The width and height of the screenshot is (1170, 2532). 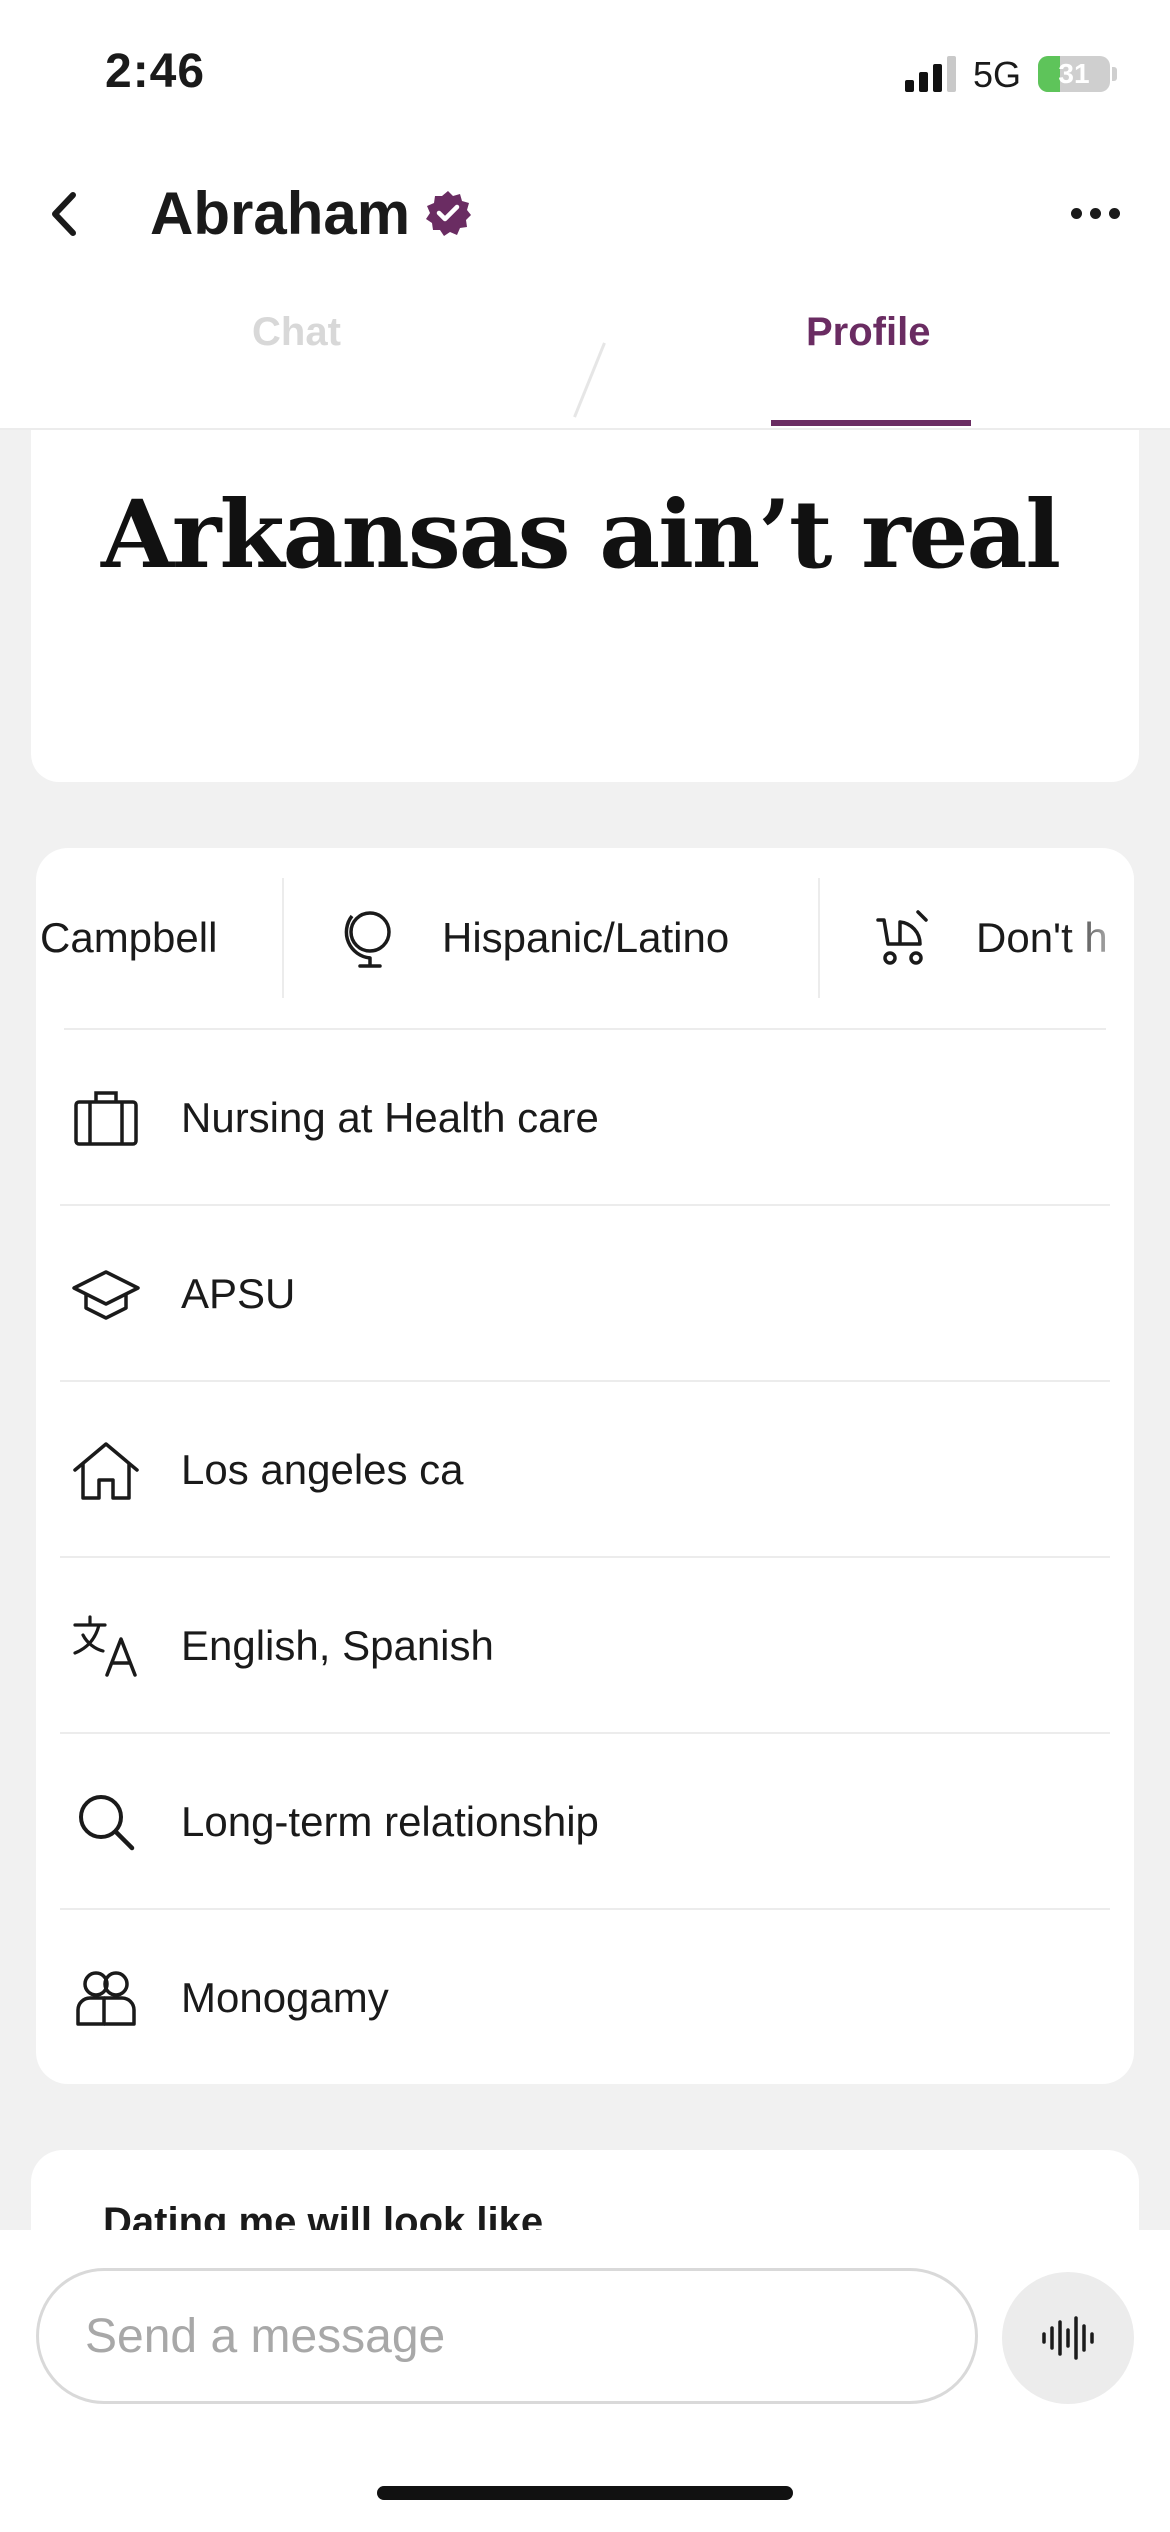 What do you see at coordinates (238, 1293) in the screenshot?
I see `detail-label: APSU` at bounding box center [238, 1293].